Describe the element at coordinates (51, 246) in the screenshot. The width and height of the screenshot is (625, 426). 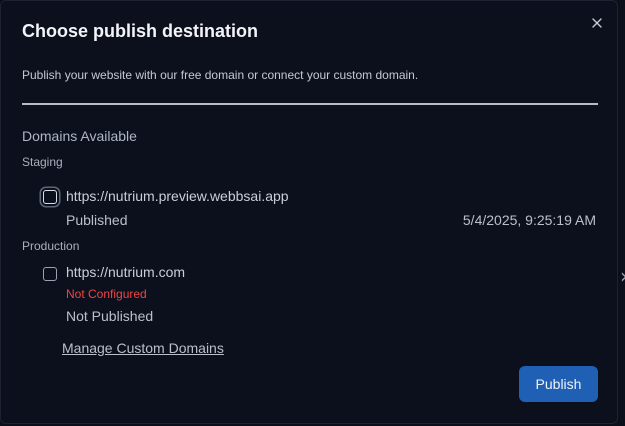
I see `production-label: Production` at that location.